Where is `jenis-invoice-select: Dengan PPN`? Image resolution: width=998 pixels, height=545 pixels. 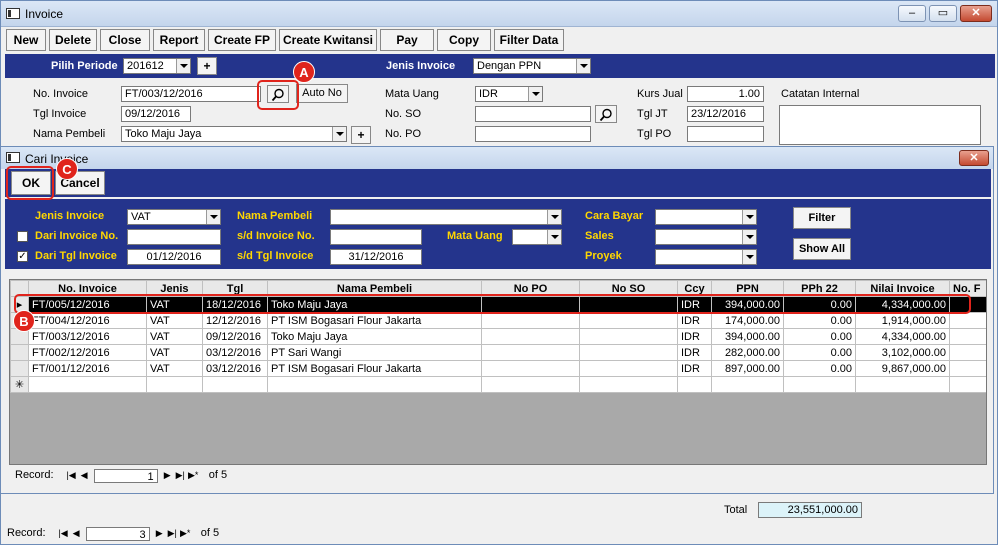 jenis-invoice-select: Dengan PPN is located at coordinates (532, 66).